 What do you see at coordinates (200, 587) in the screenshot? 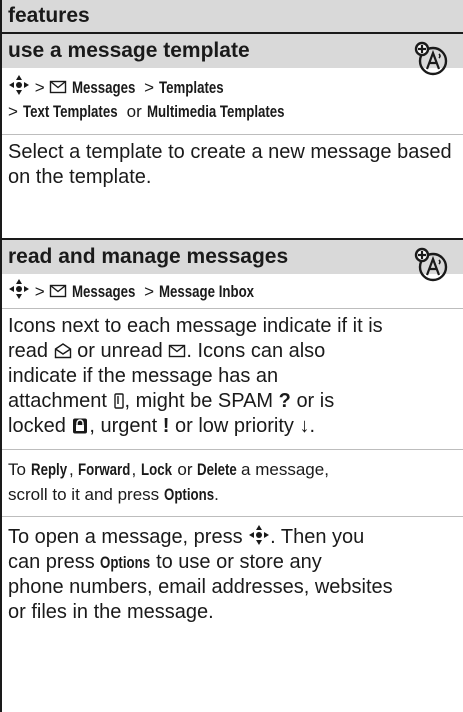
I see `text-line: phone numbers, email addresses, websites` at bounding box center [200, 587].